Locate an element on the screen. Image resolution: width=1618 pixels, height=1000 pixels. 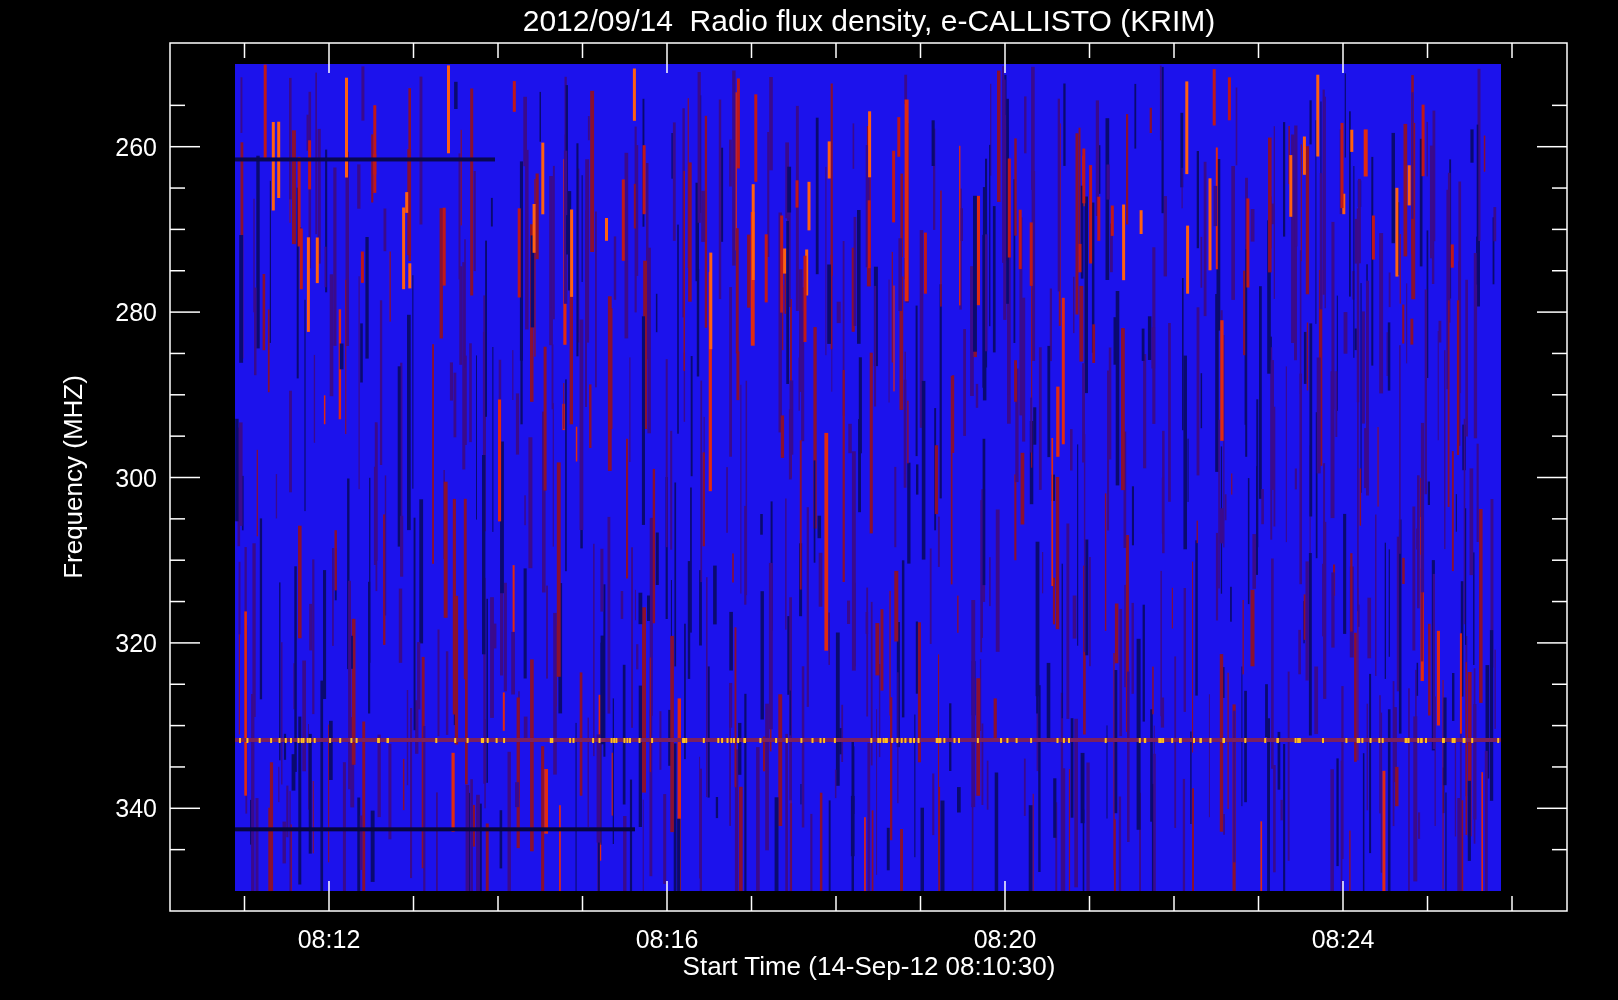
axis-title: Frequency (MHZ) is located at coordinates (73, 477).